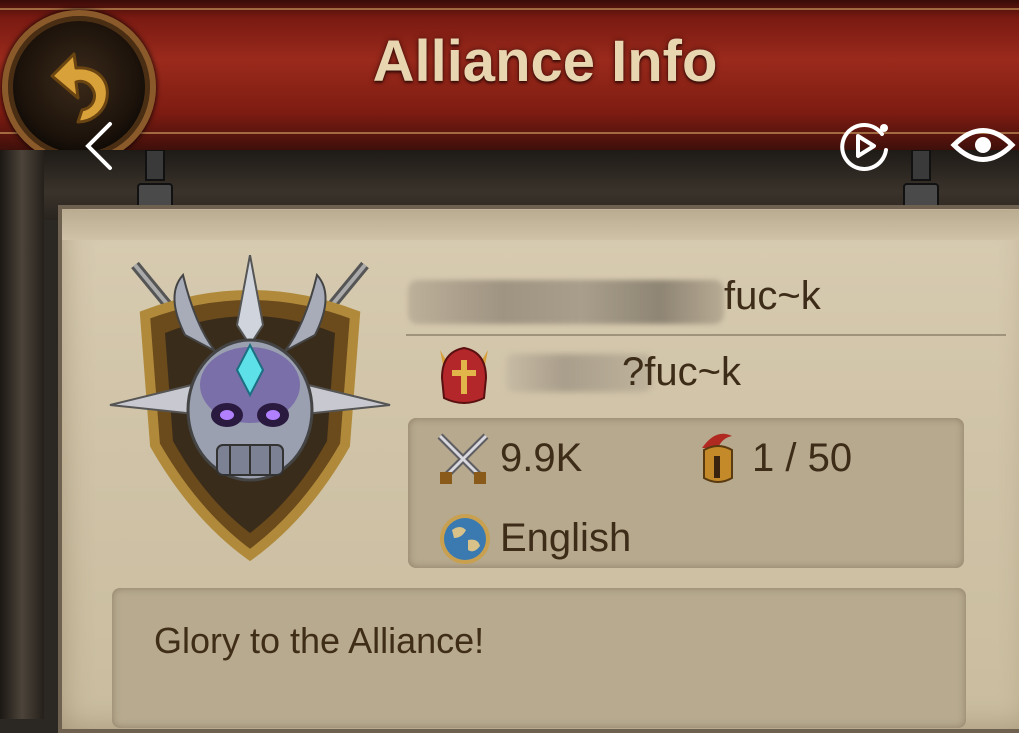  I want to click on knight-helmet-icon, so click(464, 375).